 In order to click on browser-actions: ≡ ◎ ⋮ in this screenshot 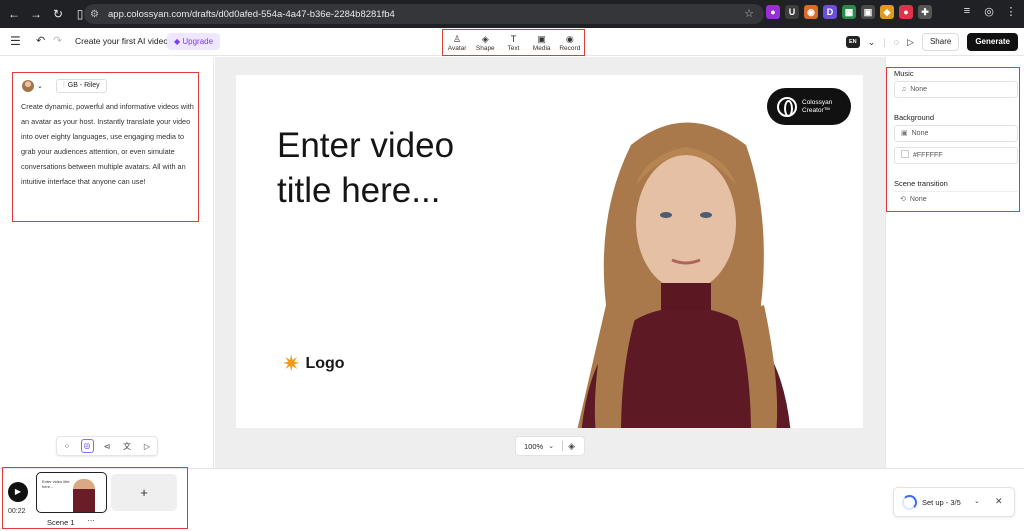, I will do `click(989, 11)`.